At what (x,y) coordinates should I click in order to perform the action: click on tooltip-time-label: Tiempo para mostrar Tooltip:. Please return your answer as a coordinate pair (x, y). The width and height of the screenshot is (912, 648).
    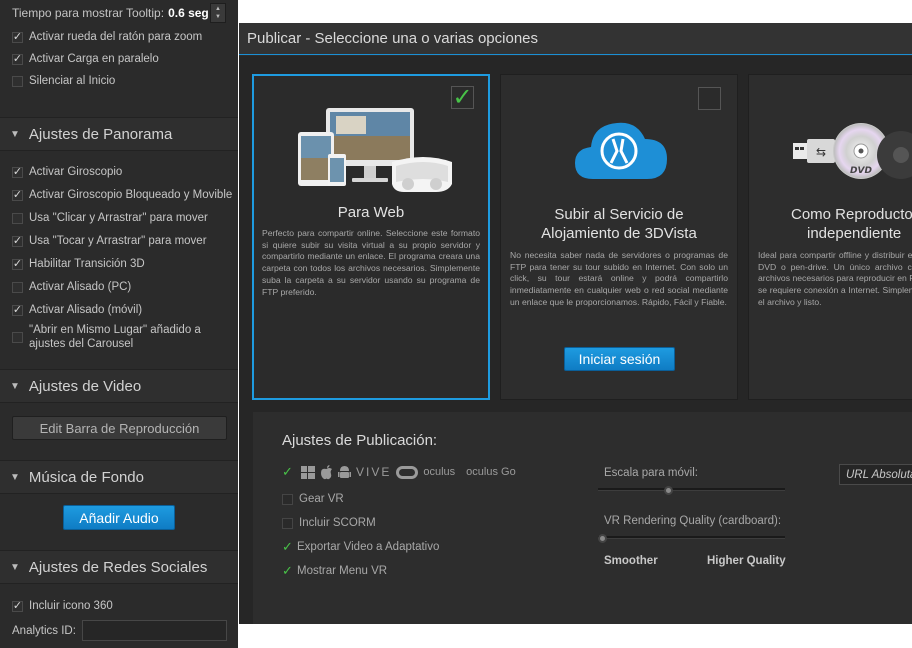
    Looking at the image, I should click on (88, 13).